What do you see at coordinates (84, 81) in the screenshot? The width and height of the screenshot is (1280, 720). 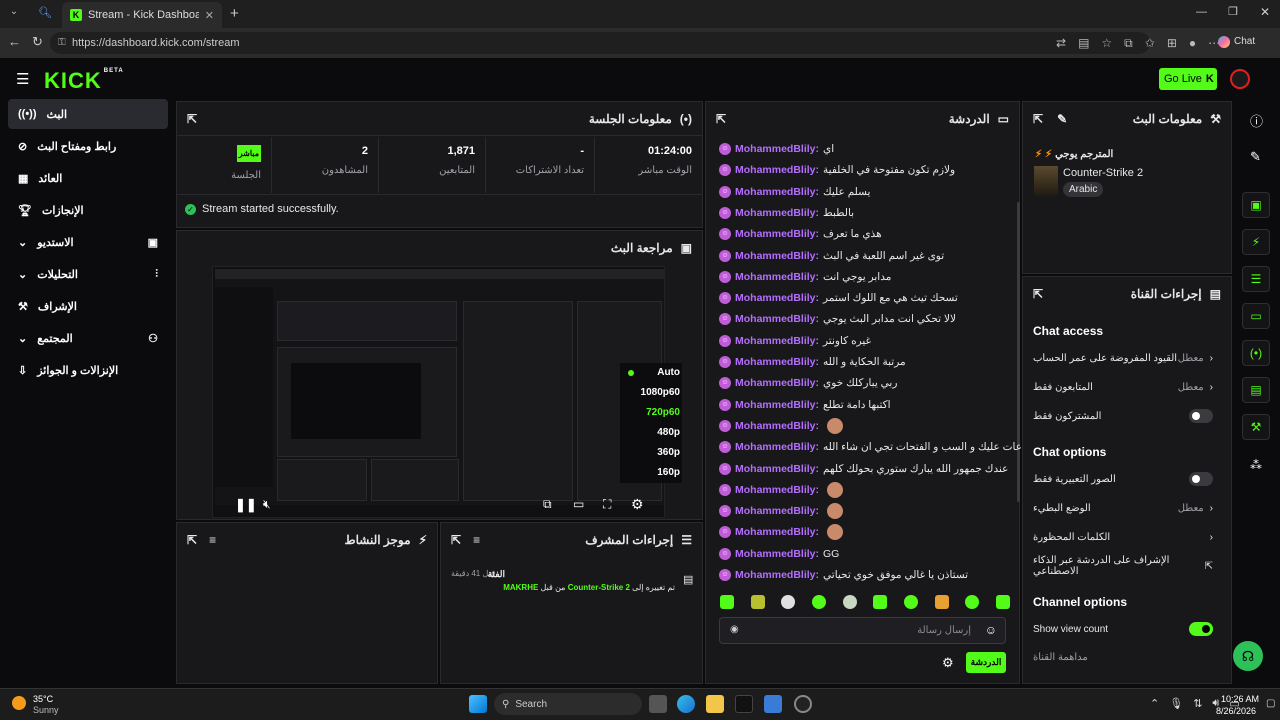 I see `kick-logo: KICK BETA` at bounding box center [84, 81].